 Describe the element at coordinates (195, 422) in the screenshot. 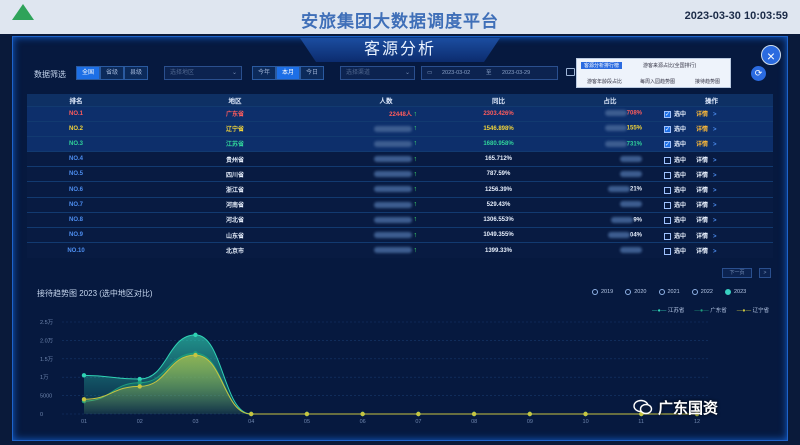

I see `x-tick-label: 03` at that location.